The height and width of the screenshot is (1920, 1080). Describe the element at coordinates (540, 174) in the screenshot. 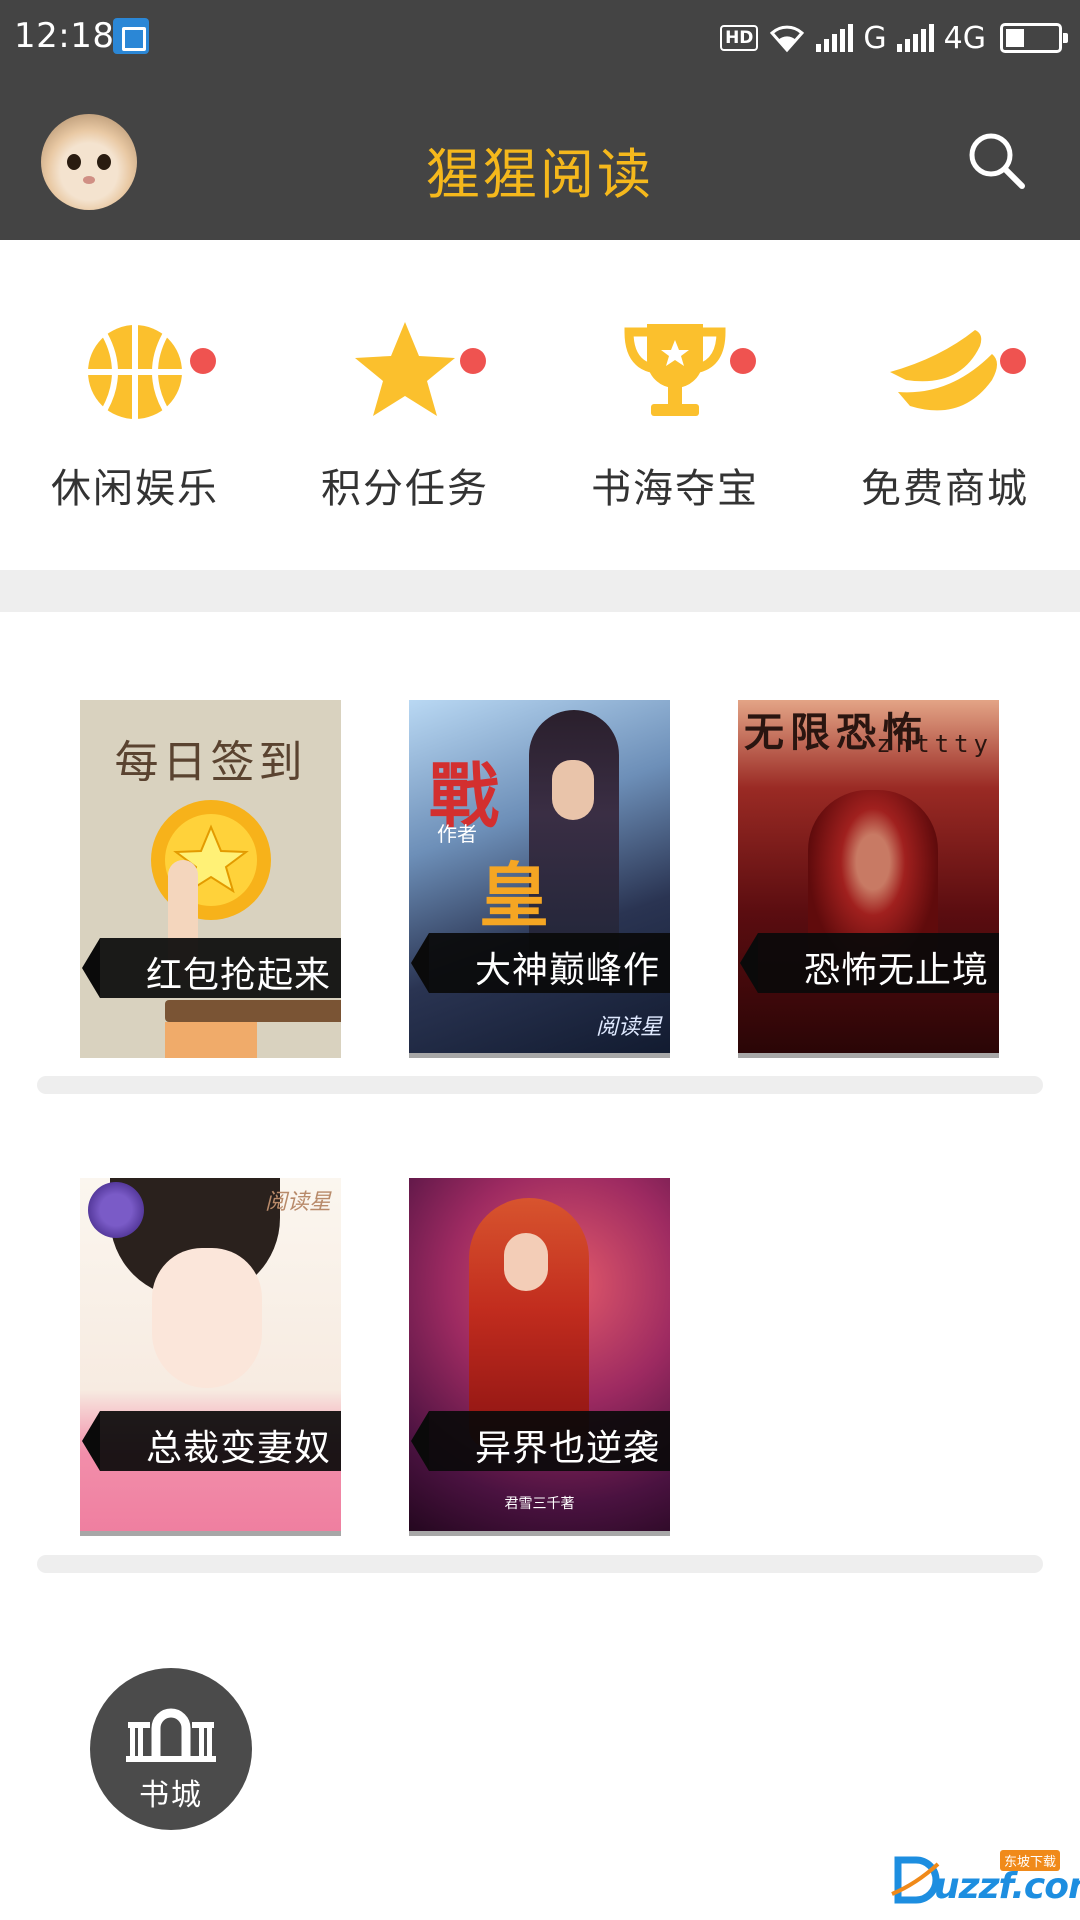

I see `app-title: 猩猩阅读` at that location.